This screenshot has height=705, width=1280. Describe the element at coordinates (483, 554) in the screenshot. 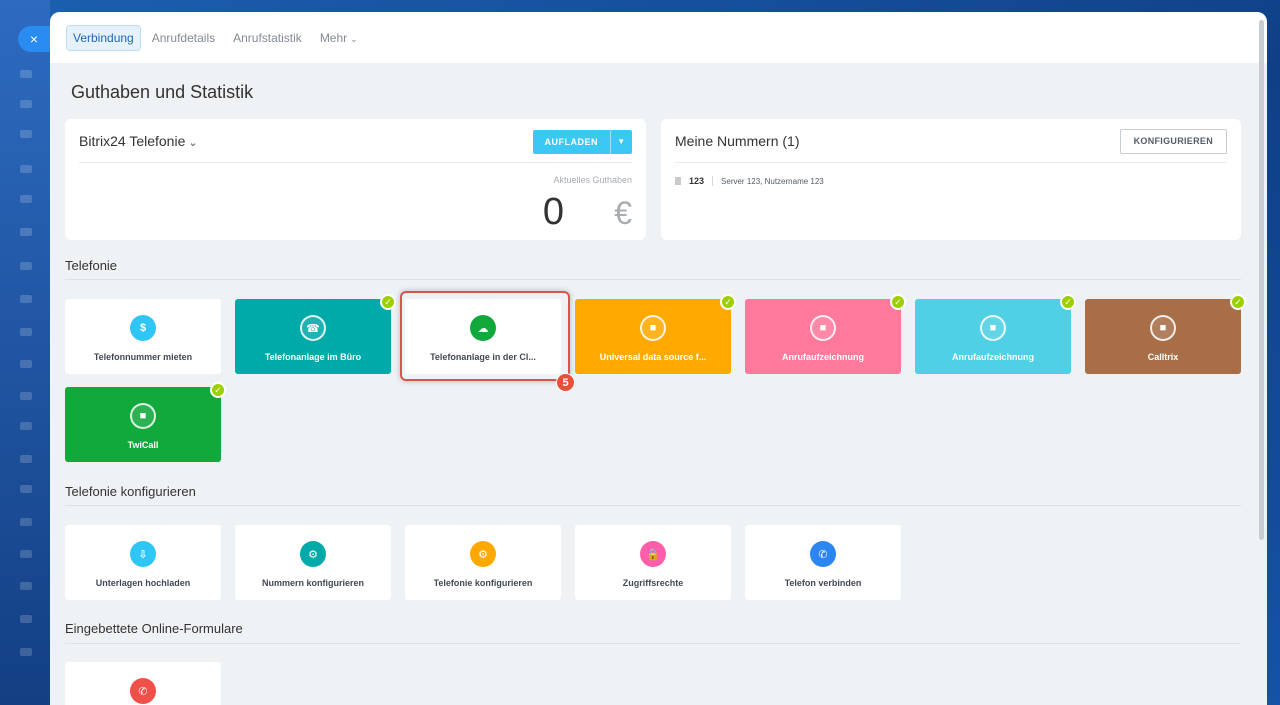

I see `settings-gear-icon: ⚙` at that location.